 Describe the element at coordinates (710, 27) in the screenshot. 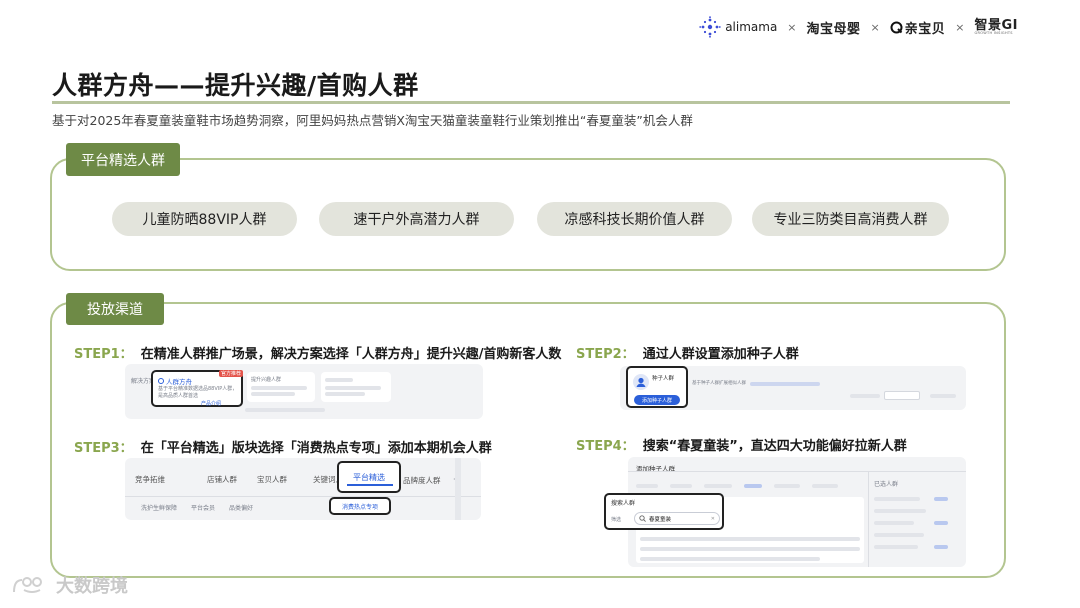

I see `alimama-star-icon` at that location.